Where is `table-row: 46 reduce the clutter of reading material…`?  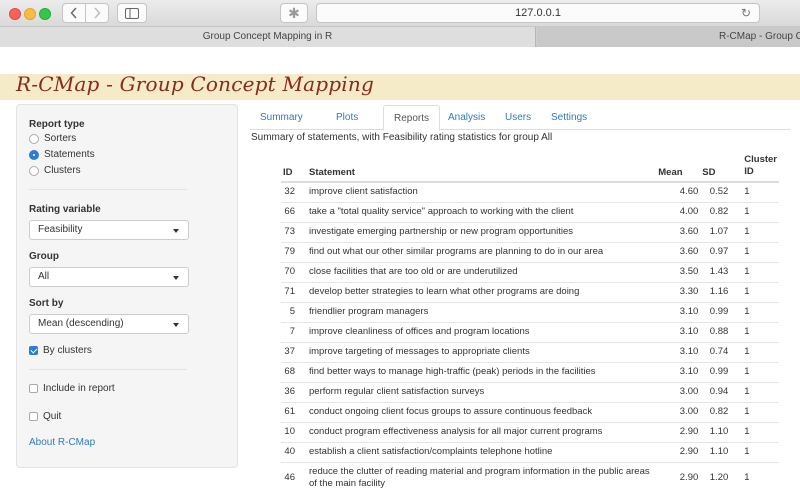 table-row: 46 reduce the clutter of reading material… is located at coordinates (530, 476).